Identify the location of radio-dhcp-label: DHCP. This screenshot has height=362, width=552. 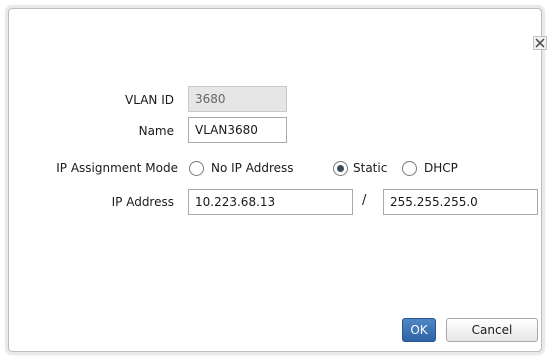
(441, 168).